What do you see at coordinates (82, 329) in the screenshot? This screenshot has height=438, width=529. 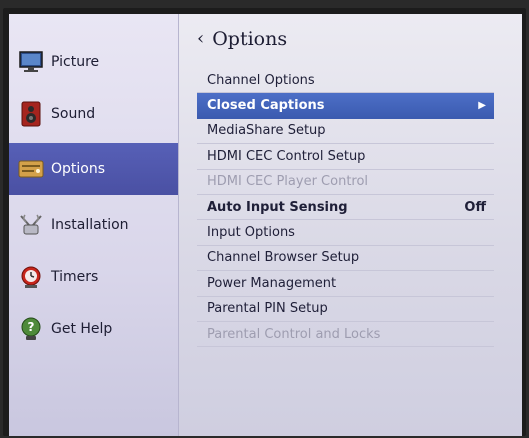 I see `sidebar-item-label: Get Help` at bounding box center [82, 329].